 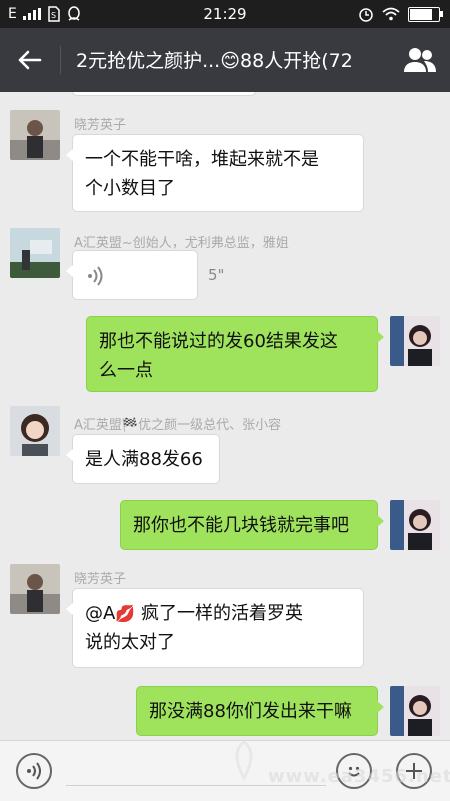 I want to click on plus-icon, so click(x=414, y=771).